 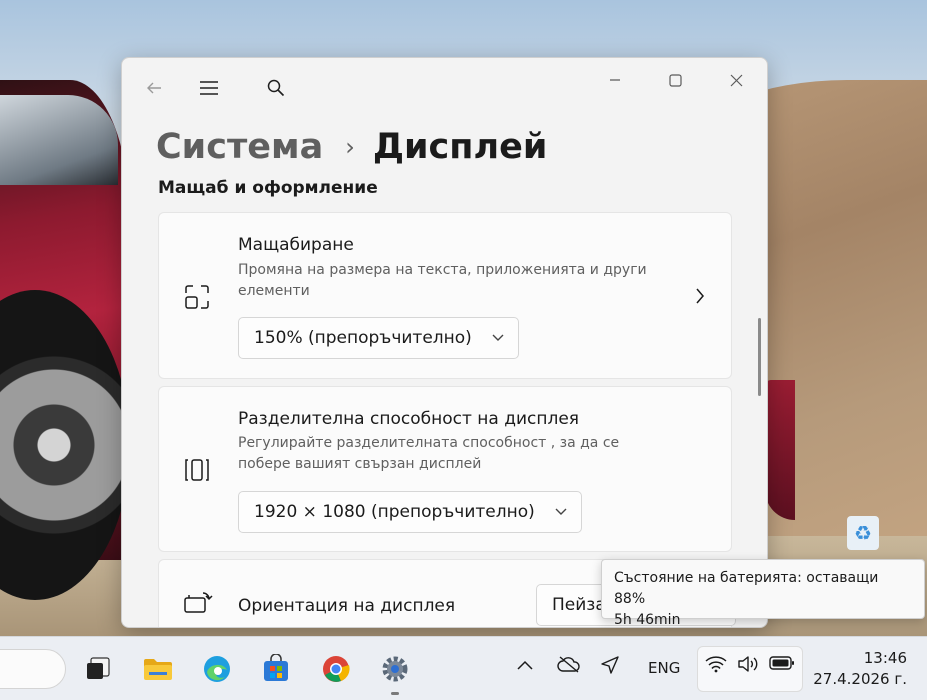 I want to click on scale-title: Мащабиране, so click(x=296, y=245).